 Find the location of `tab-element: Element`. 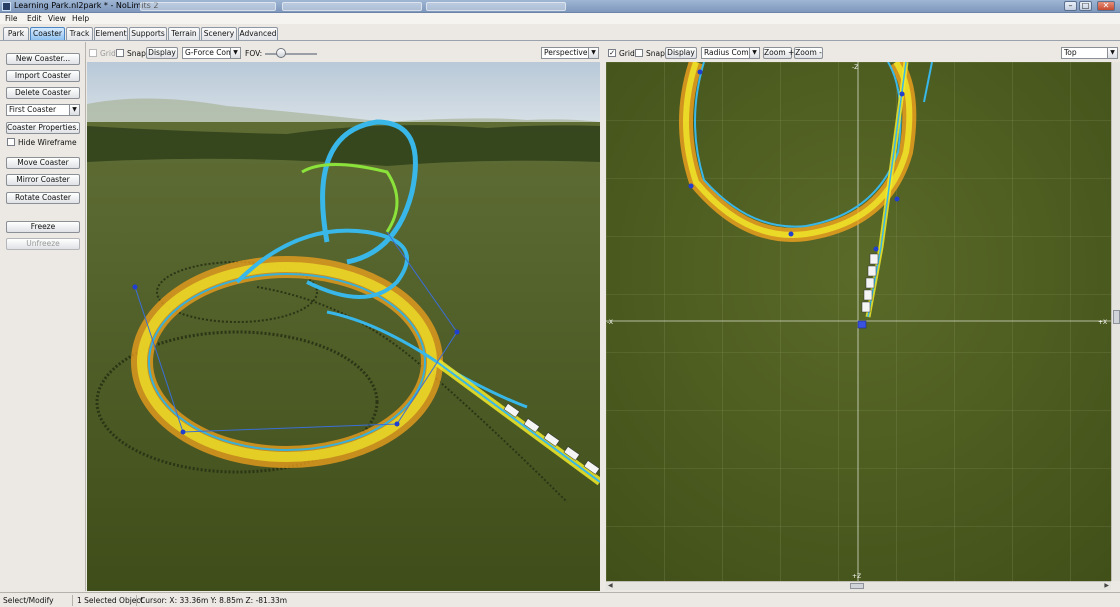

tab-element: Element is located at coordinates (111, 33).